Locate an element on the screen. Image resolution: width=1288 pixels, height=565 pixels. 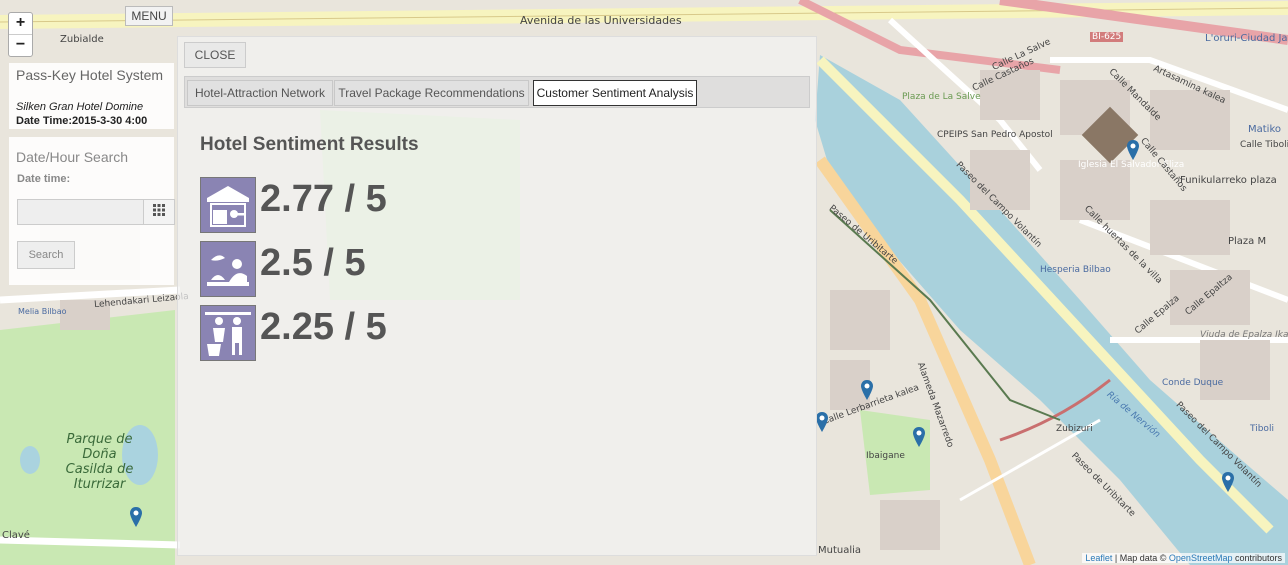
map-label: Funikularreko plaza is located at coordinates (1228, 180).